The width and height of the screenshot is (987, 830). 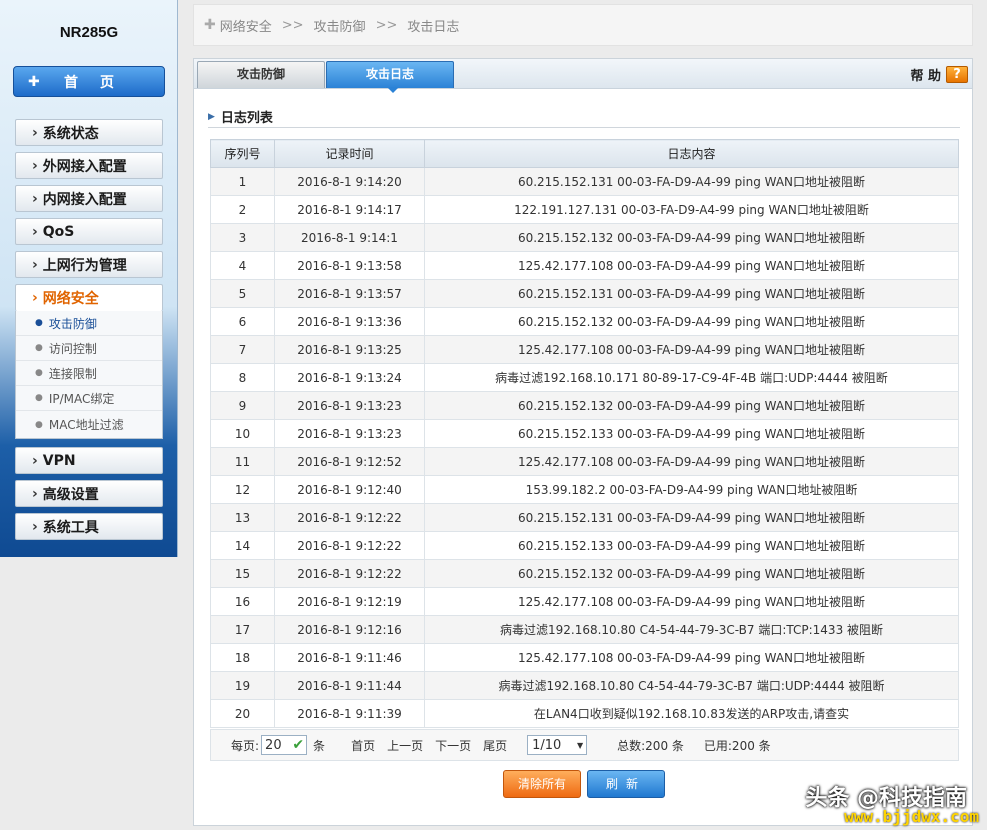 I want to click on cell-time: 2016-8-1 9:12:19, so click(x=349, y=601).